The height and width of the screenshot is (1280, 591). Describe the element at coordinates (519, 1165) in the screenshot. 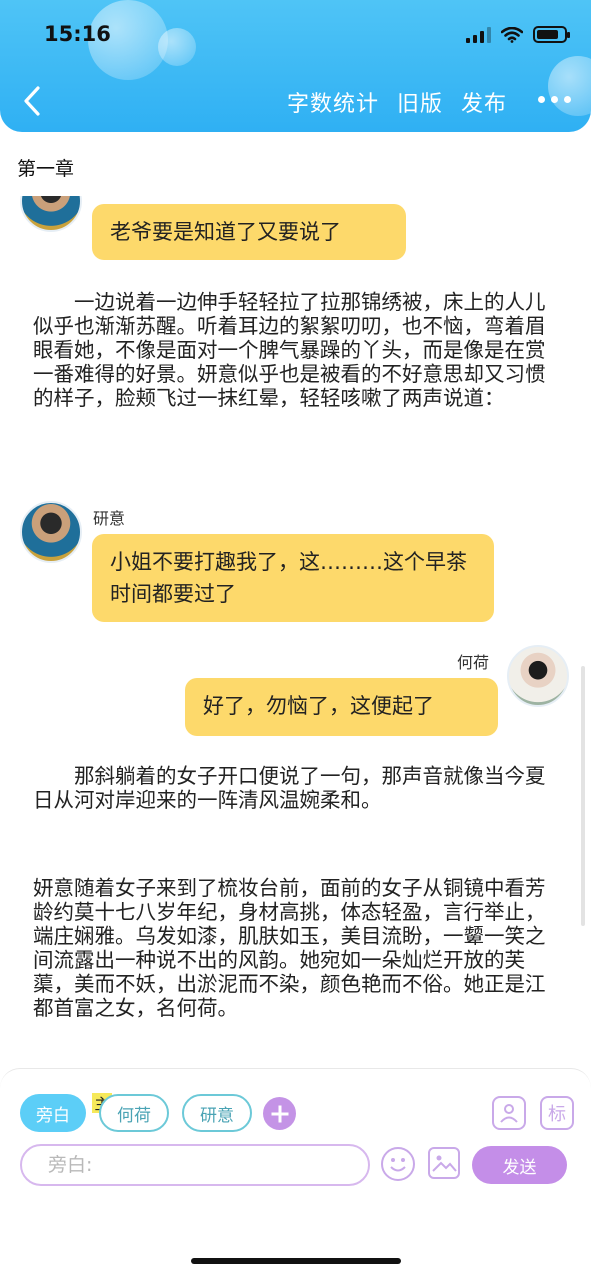

I see `send-button: 发送` at that location.